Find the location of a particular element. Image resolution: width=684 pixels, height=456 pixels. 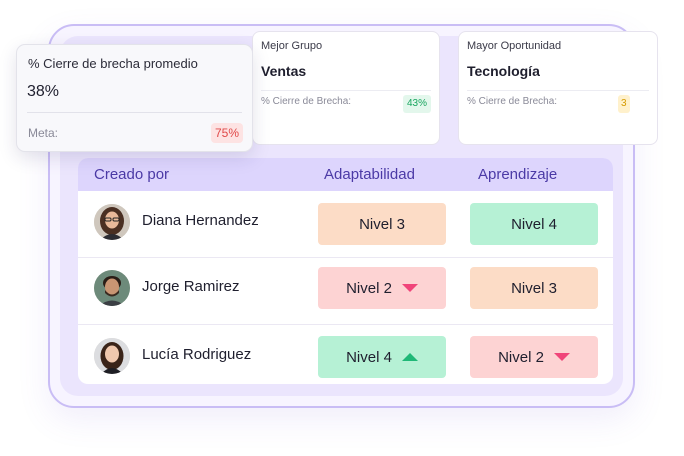

goal-badge: 75% is located at coordinates (227, 133).